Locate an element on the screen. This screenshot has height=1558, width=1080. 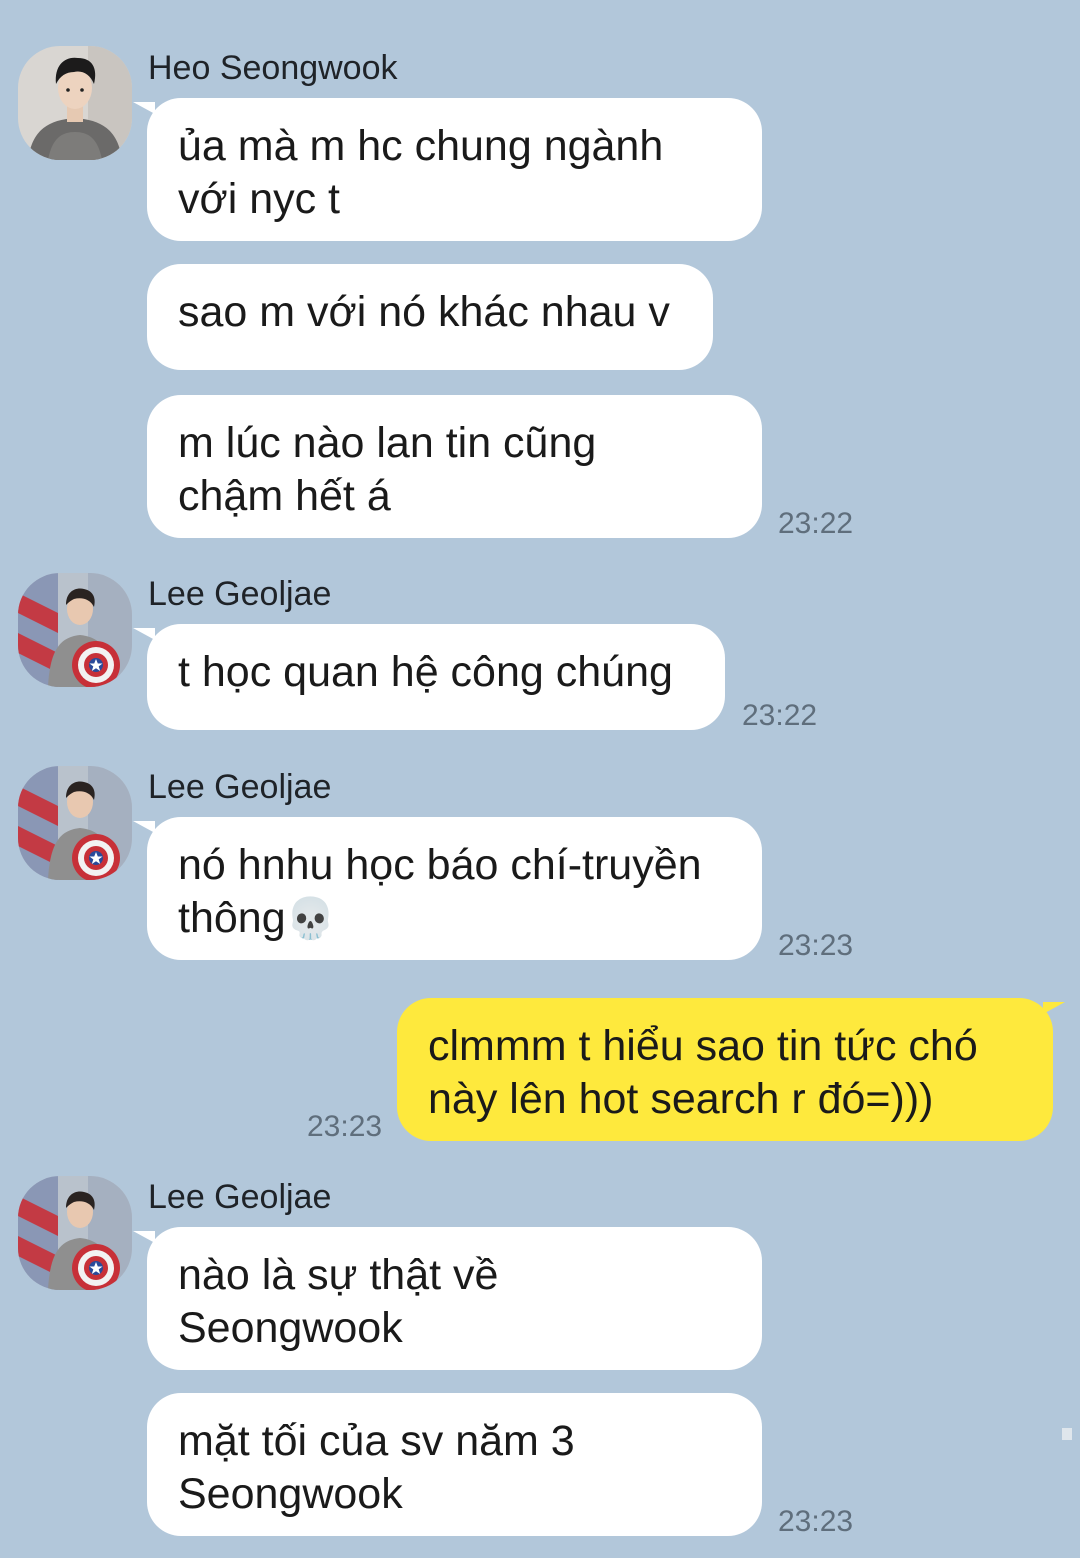
message-text: clmmm t hiểu sao tin tức chó is located at coordinates (703, 1046).